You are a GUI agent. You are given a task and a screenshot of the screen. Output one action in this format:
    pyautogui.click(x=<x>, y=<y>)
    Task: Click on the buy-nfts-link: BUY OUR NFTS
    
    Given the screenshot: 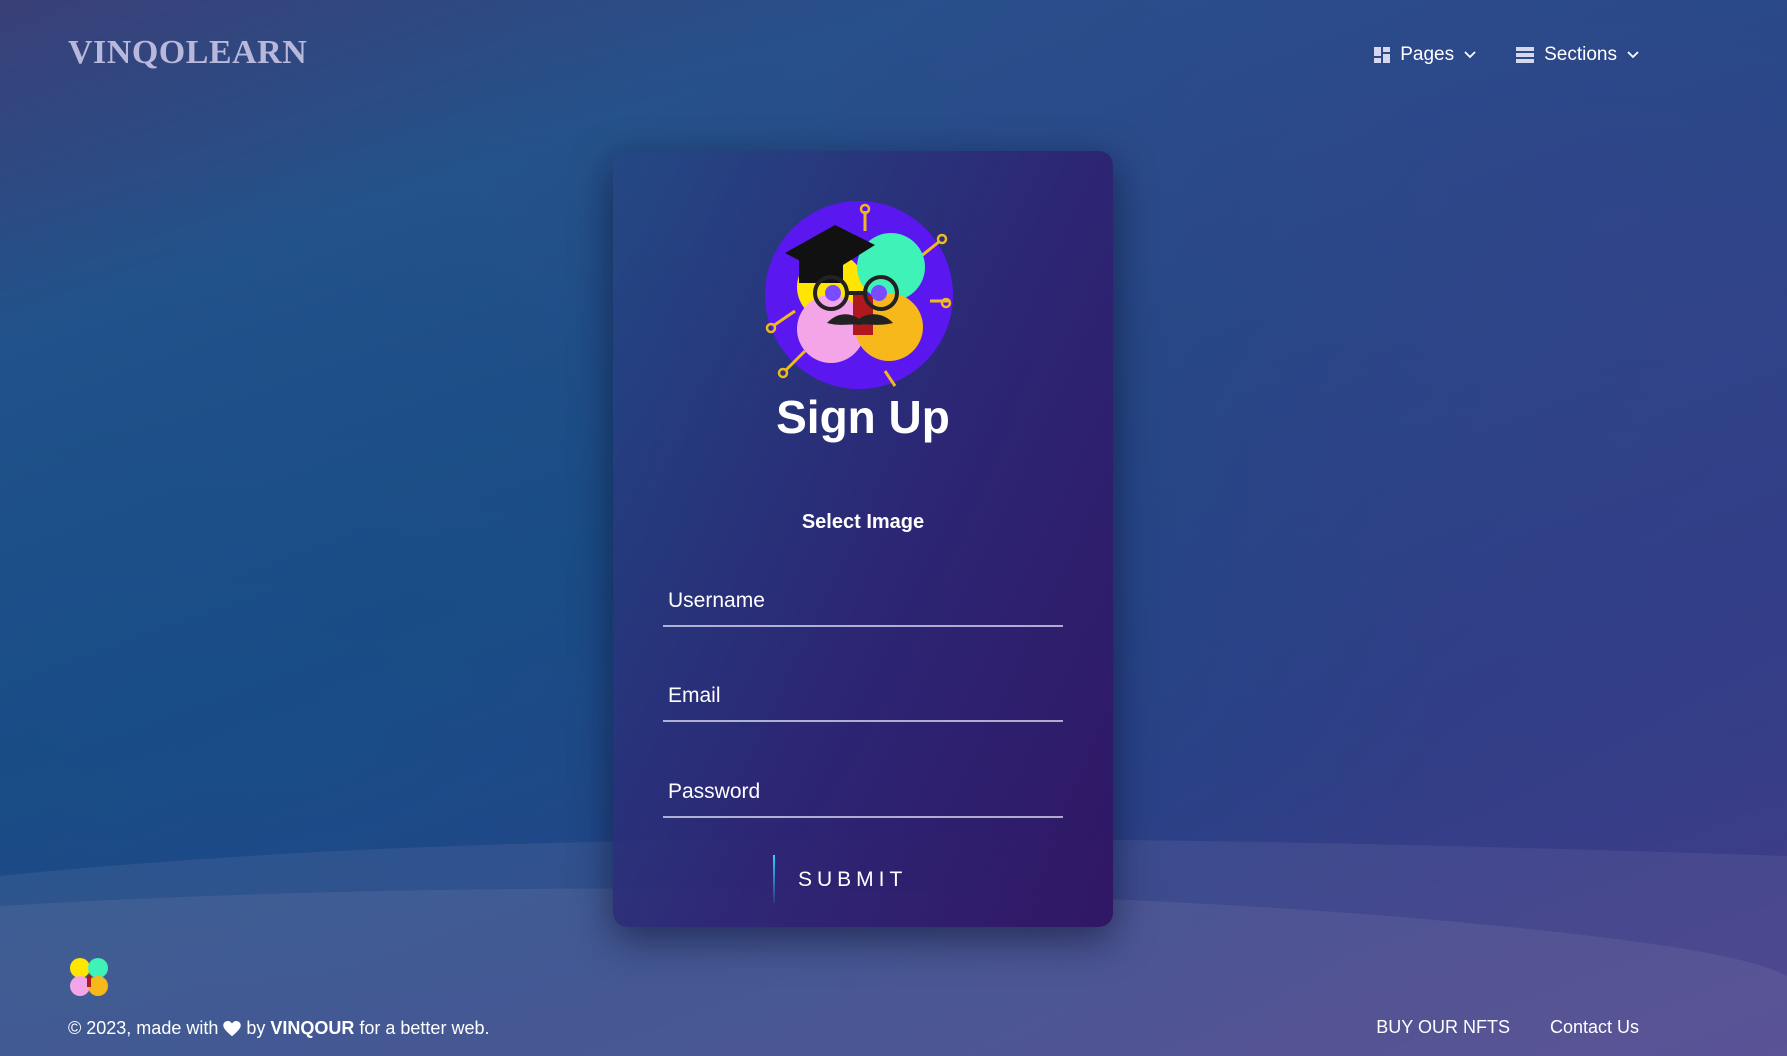 What is the action you would take?
    pyautogui.click(x=1443, y=1027)
    